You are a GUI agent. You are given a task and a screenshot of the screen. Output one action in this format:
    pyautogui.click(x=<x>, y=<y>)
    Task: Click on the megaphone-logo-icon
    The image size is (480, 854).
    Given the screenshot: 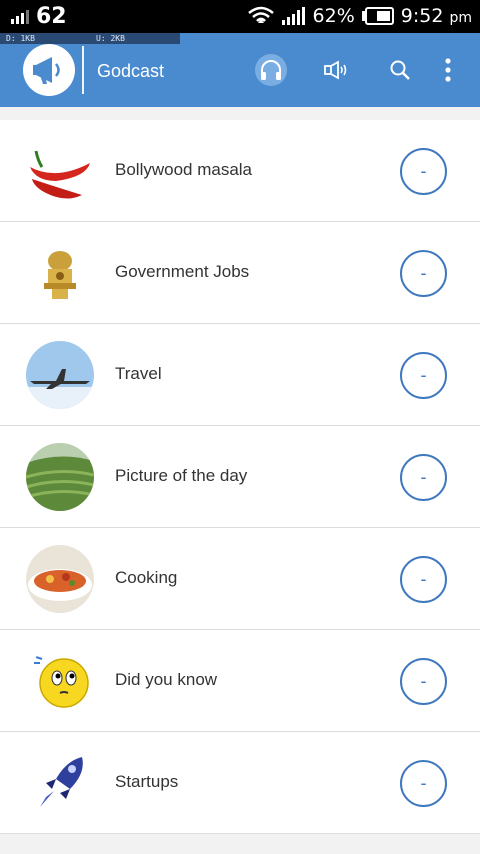 What is the action you would take?
    pyautogui.click(x=46, y=70)
    